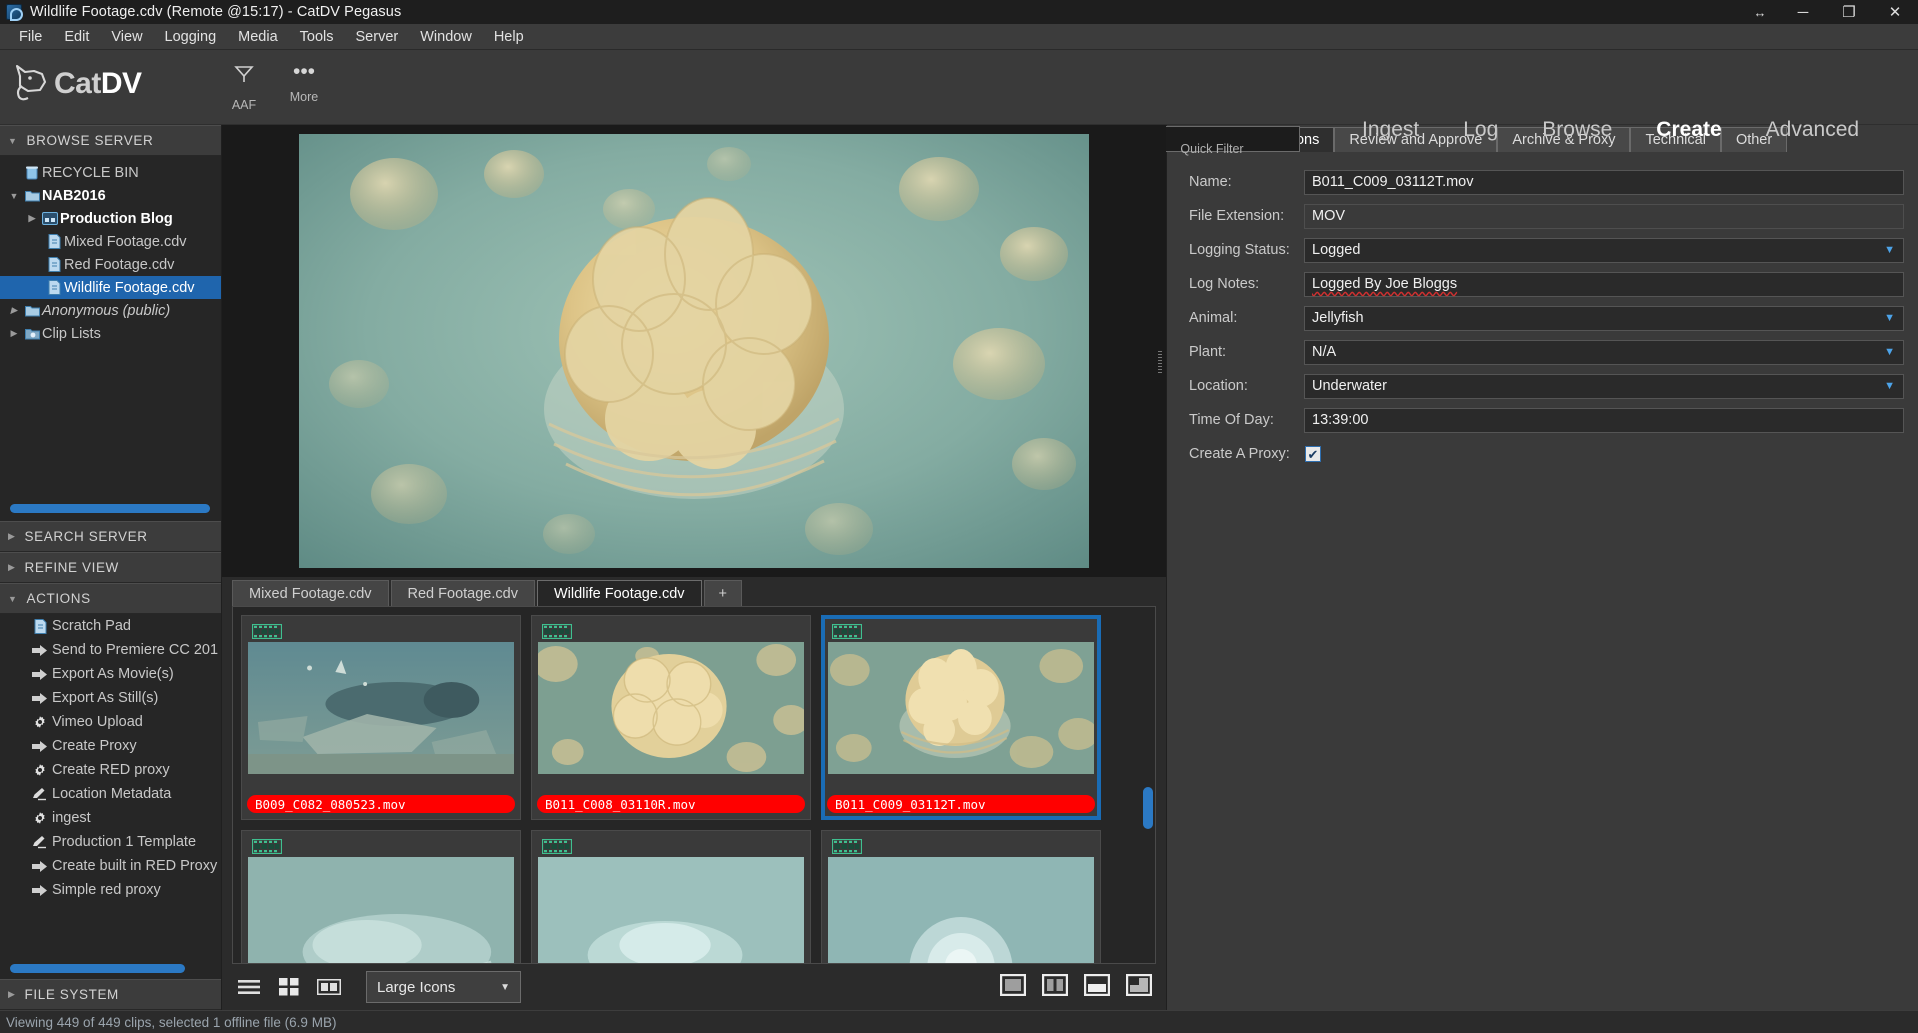 The height and width of the screenshot is (1033, 1918). What do you see at coordinates (1604, 182) in the screenshot?
I see `field-name-input: B011_C009_03112T.mov` at bounding box center [1604, 182].